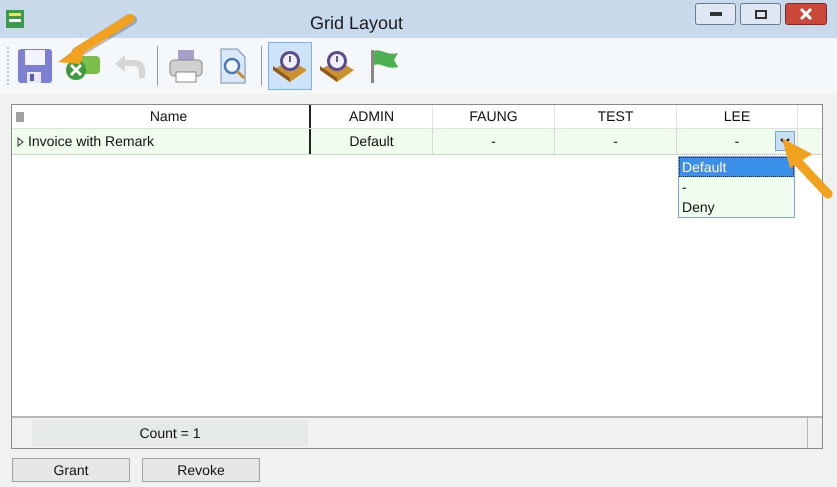  I want to click on column-header: ADMIN, so click(372, 116).